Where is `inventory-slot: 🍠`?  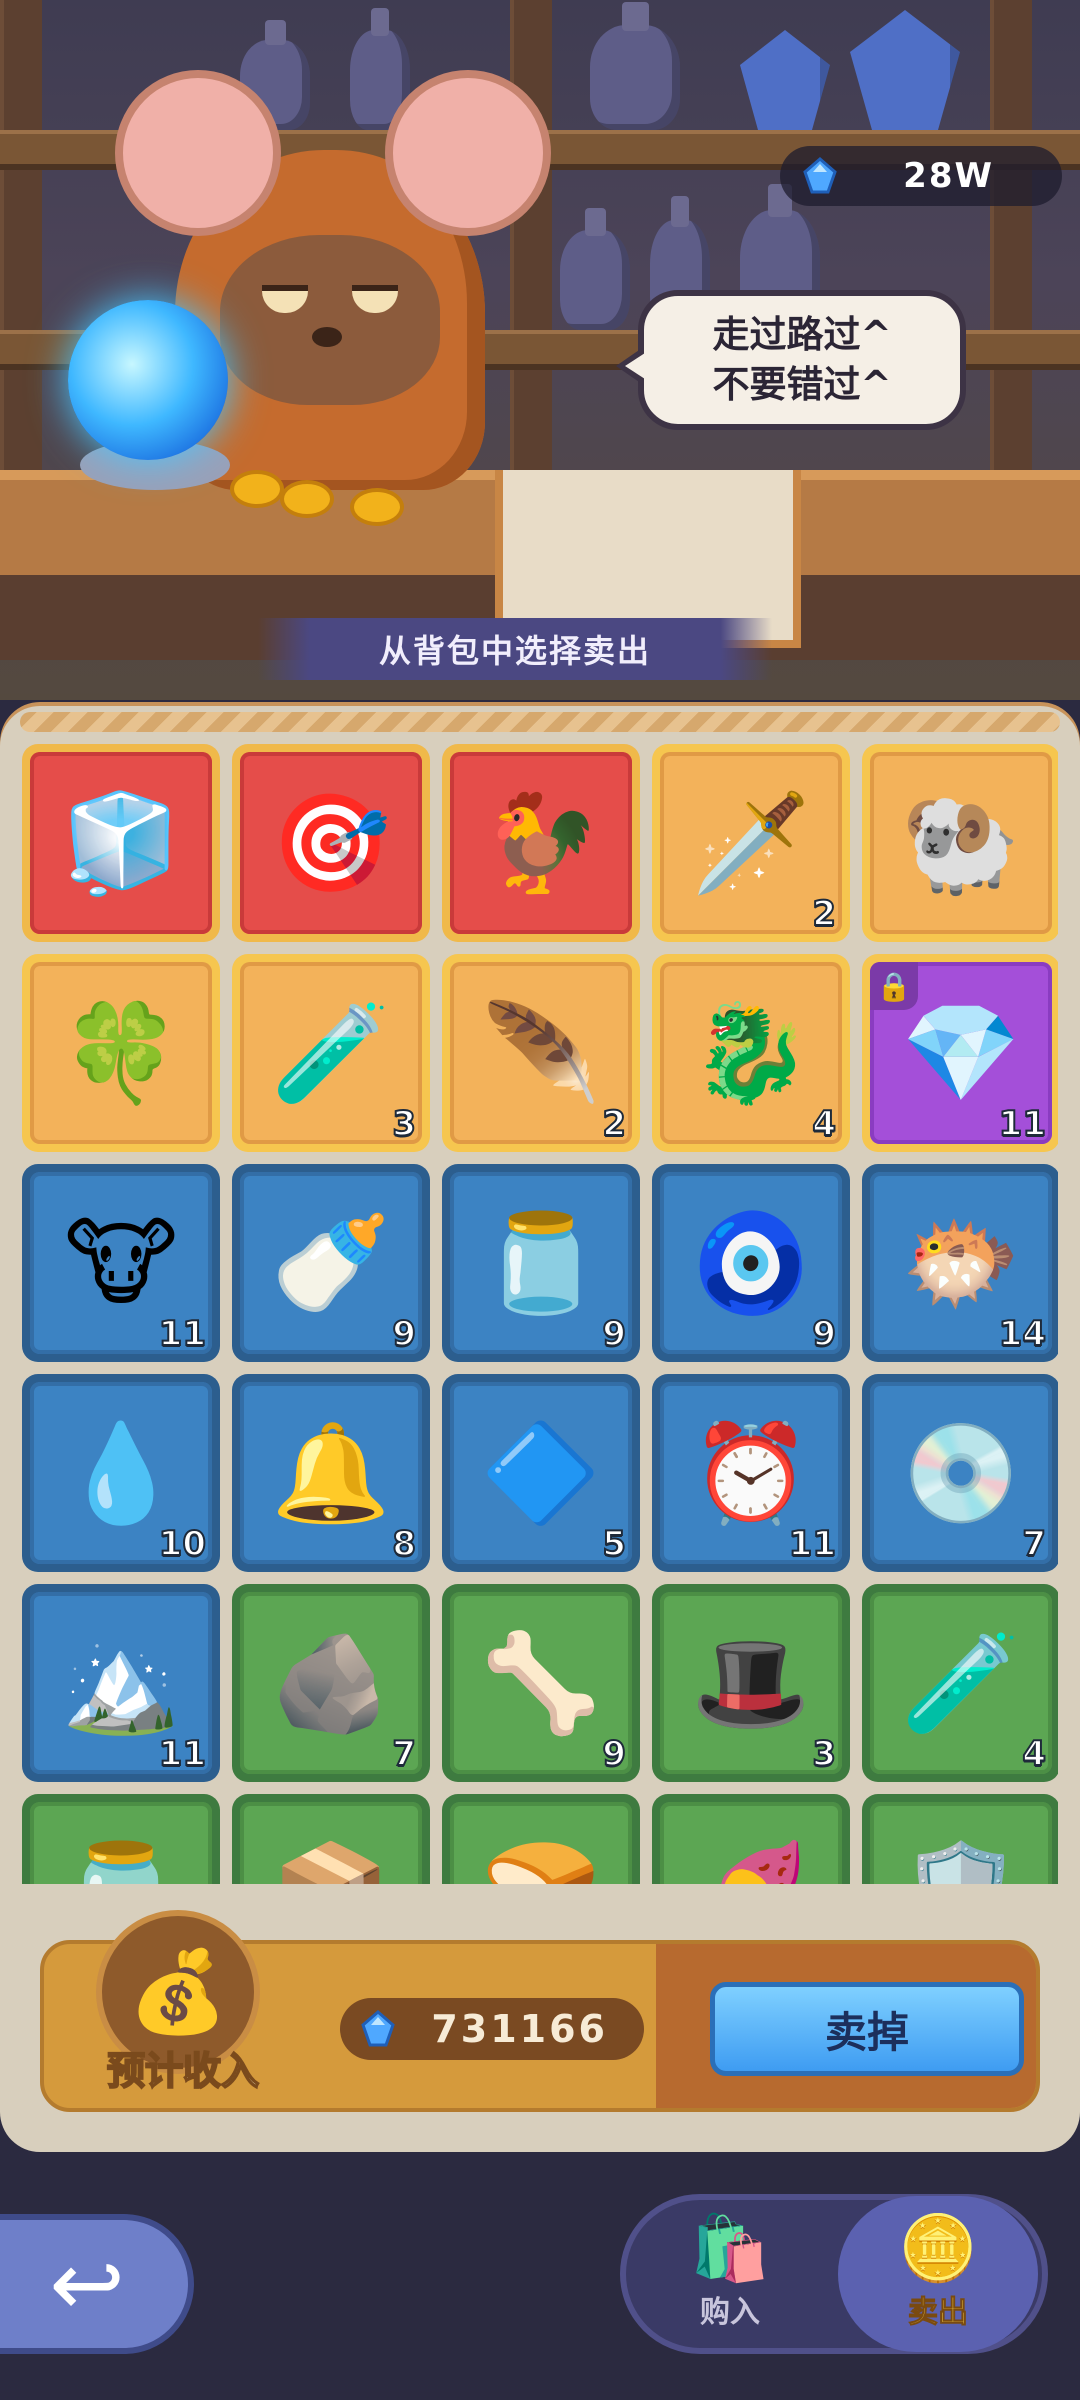 inventory-slot: 🍠 is located at coordinates (751, 1839).